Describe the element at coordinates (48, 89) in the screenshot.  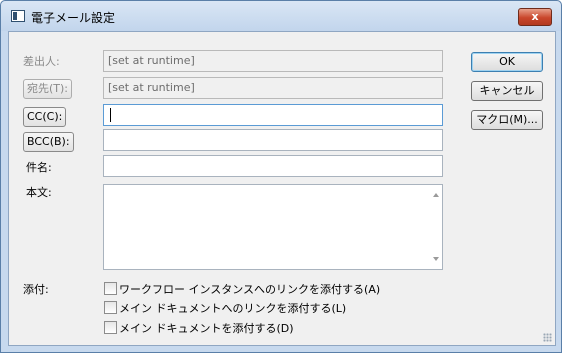
I see `to-button: 宛先(T):` at that location.